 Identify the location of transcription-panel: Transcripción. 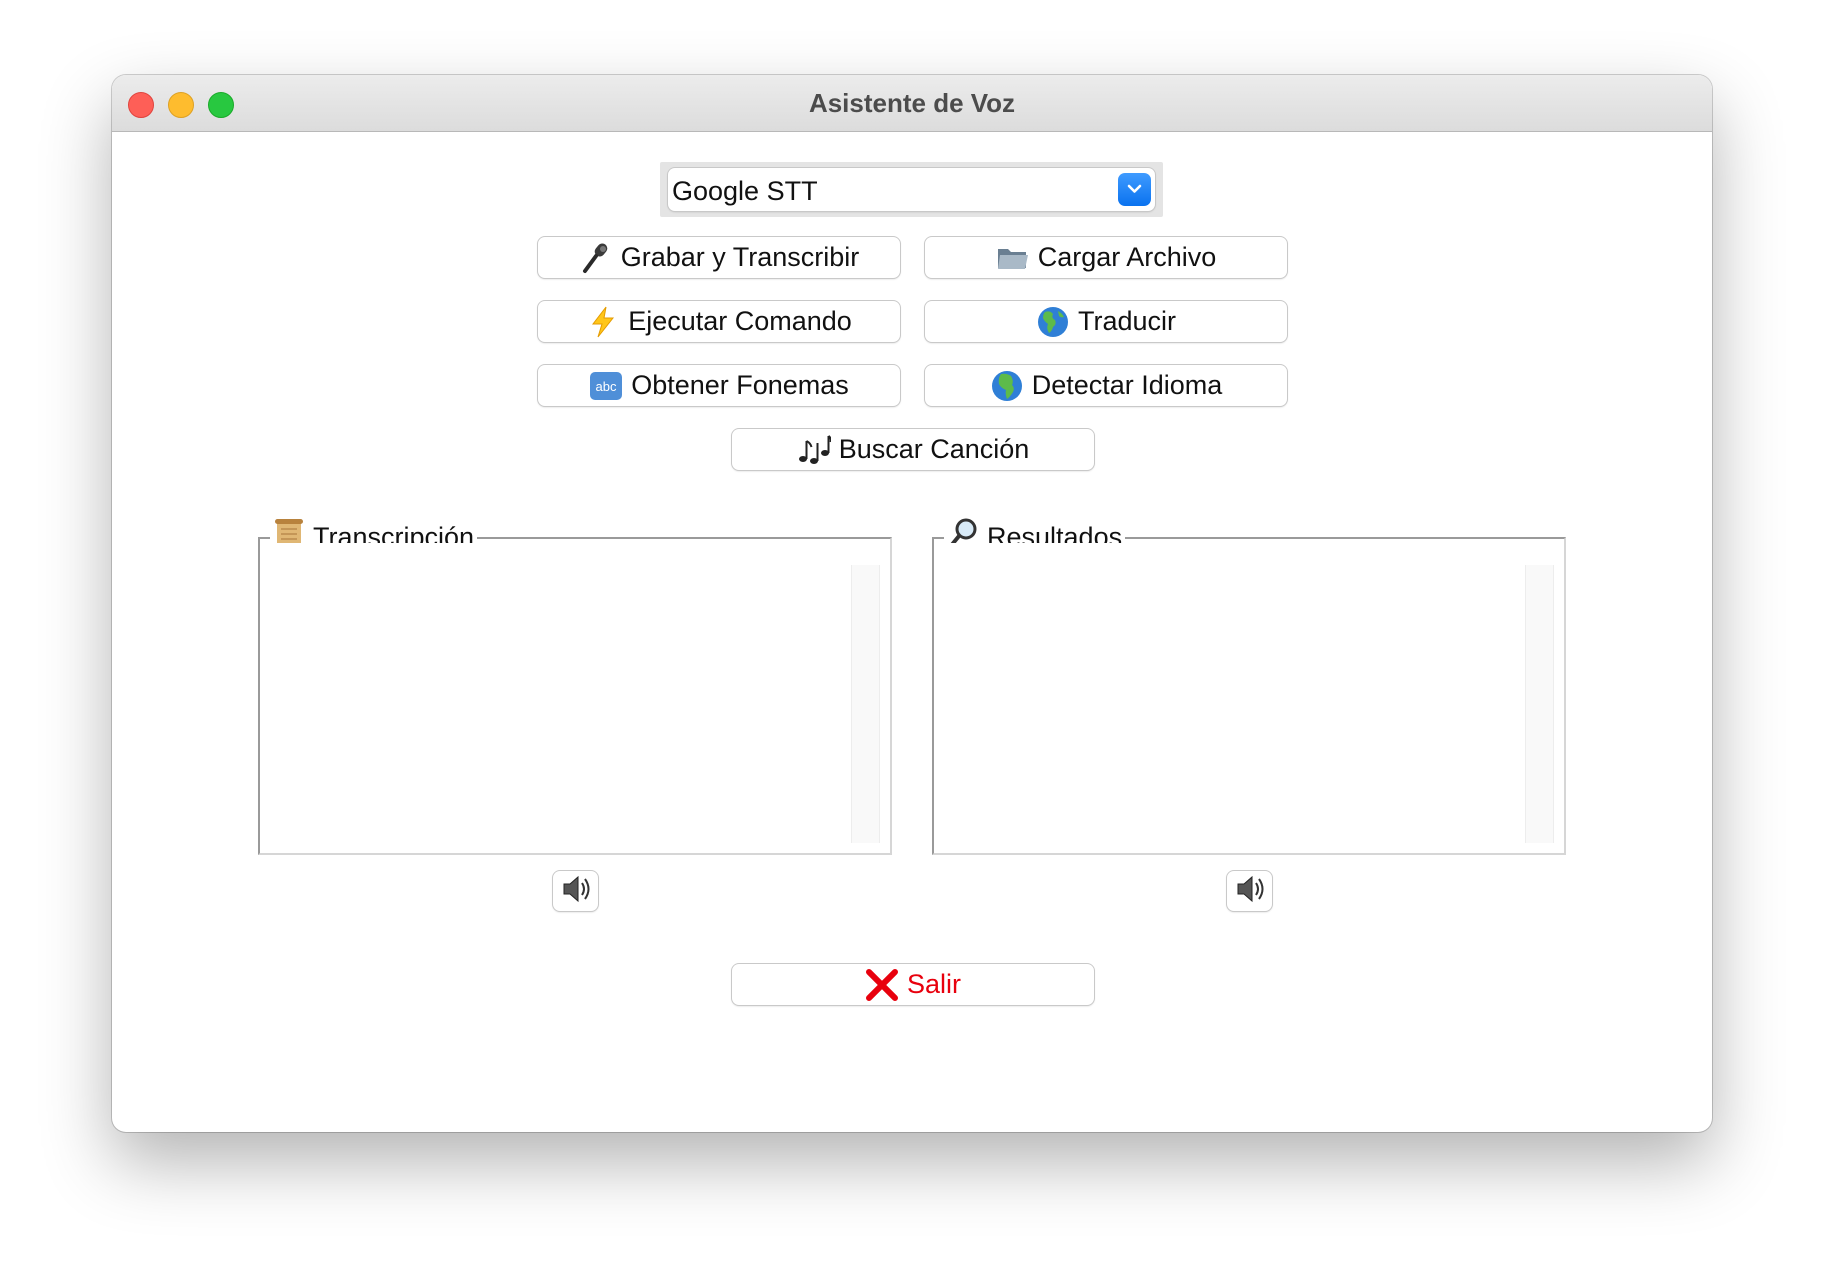
(575, 686).